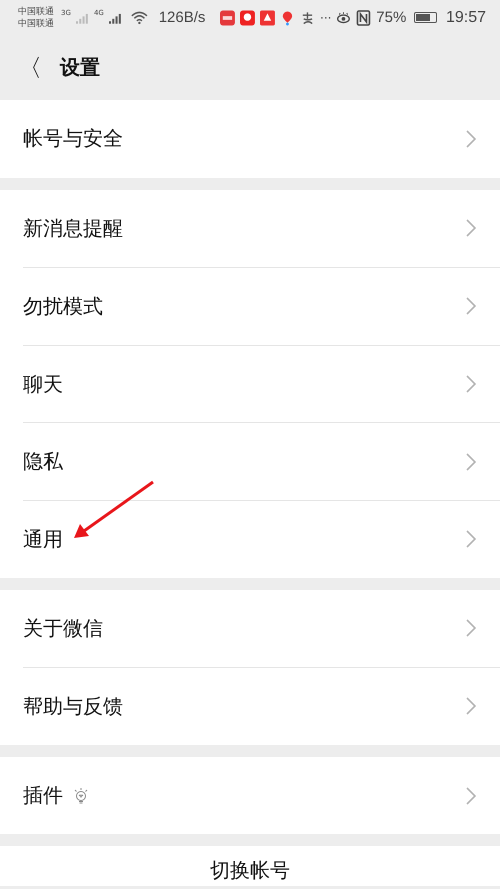 The width and height of the screenshot is (500, 889). I want to click on network-speed: 126B/s, so click(182, 17).